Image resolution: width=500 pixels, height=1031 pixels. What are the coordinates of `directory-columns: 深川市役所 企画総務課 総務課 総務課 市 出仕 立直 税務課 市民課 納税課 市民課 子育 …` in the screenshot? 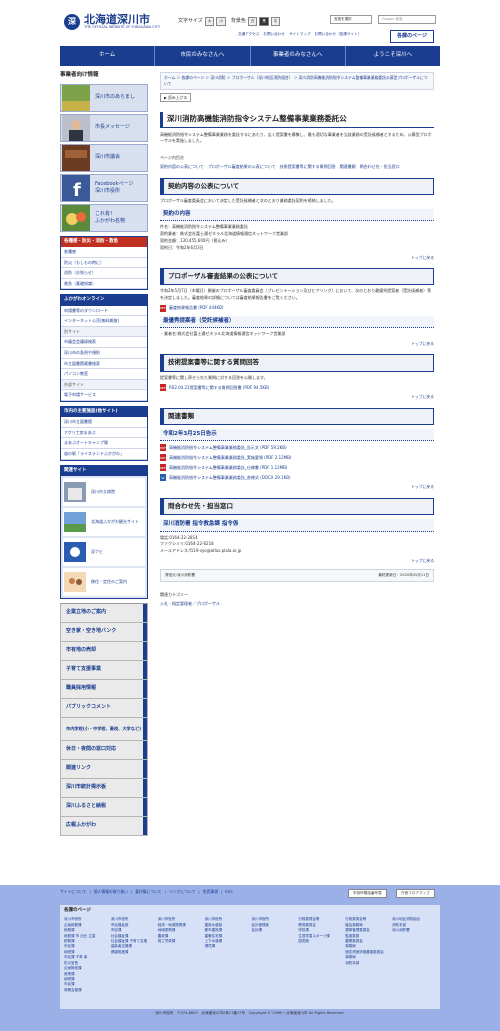 It's located at (250, 955).